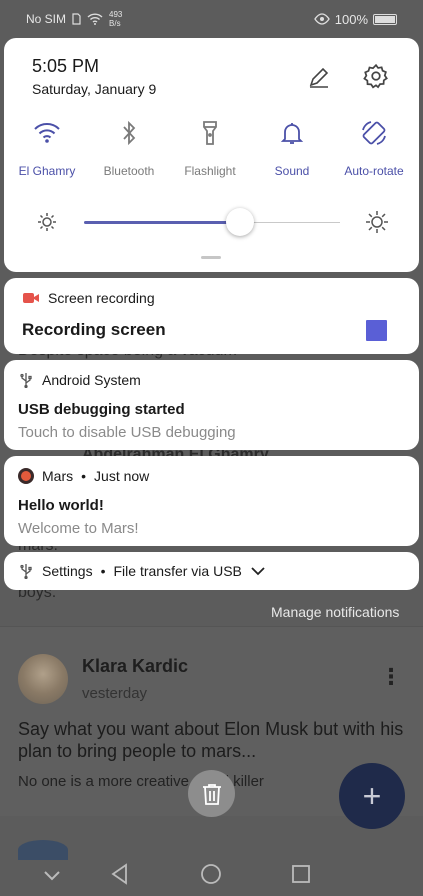 Image resolution: width=423 pixels, height=896 pixels. I want to click on trash-icon, so click(211, 794).